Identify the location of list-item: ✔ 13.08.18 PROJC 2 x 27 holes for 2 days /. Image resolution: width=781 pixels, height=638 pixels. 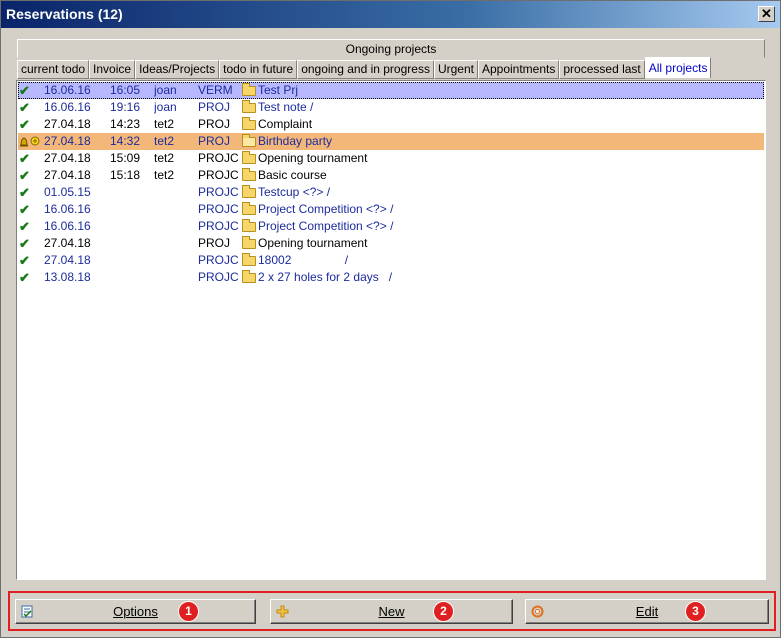
(391, 277).